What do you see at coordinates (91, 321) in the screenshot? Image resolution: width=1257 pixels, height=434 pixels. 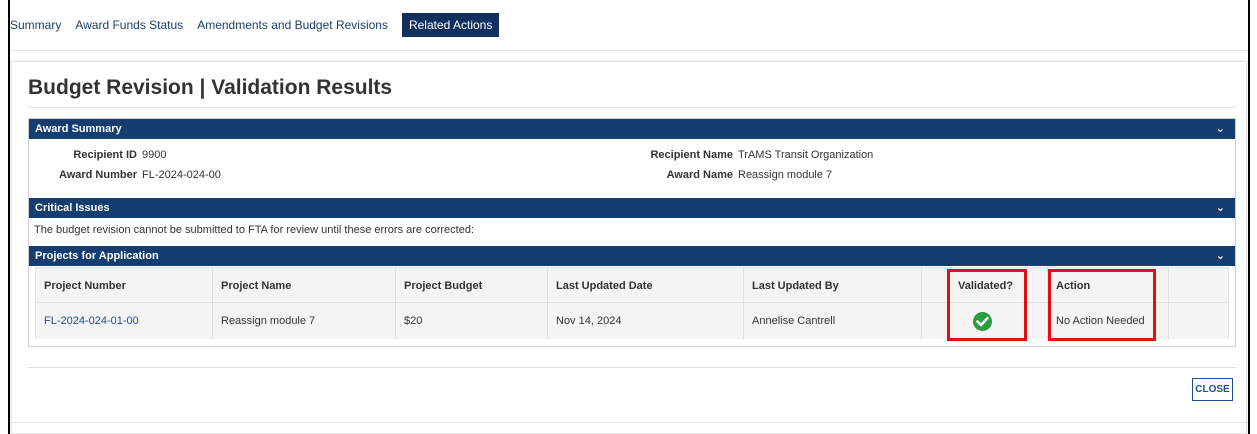 I see `project-number-link: FL-2024-024-01-00` at bounding box center [91, 321].